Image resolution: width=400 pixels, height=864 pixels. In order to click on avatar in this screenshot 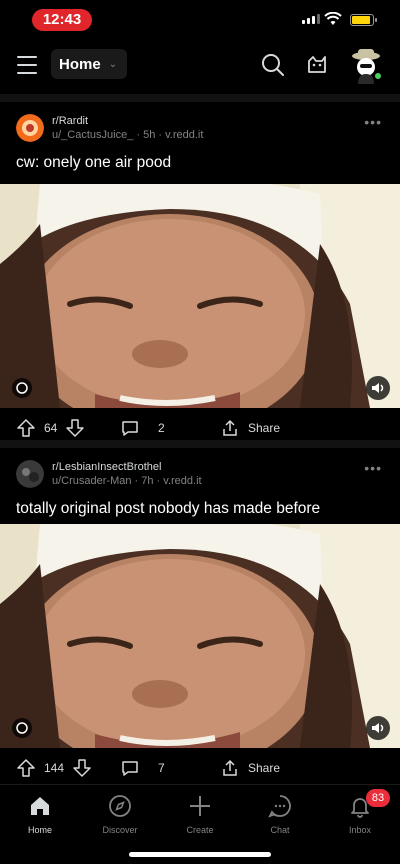, I will do `click(366, 64)`.